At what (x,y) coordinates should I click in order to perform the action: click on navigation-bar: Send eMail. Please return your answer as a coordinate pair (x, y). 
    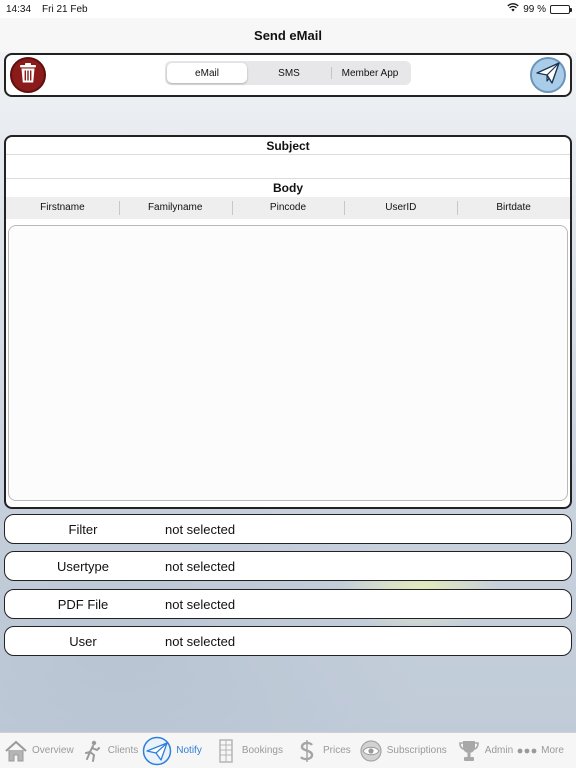
    Looking at the image, I should click on (288, 35).